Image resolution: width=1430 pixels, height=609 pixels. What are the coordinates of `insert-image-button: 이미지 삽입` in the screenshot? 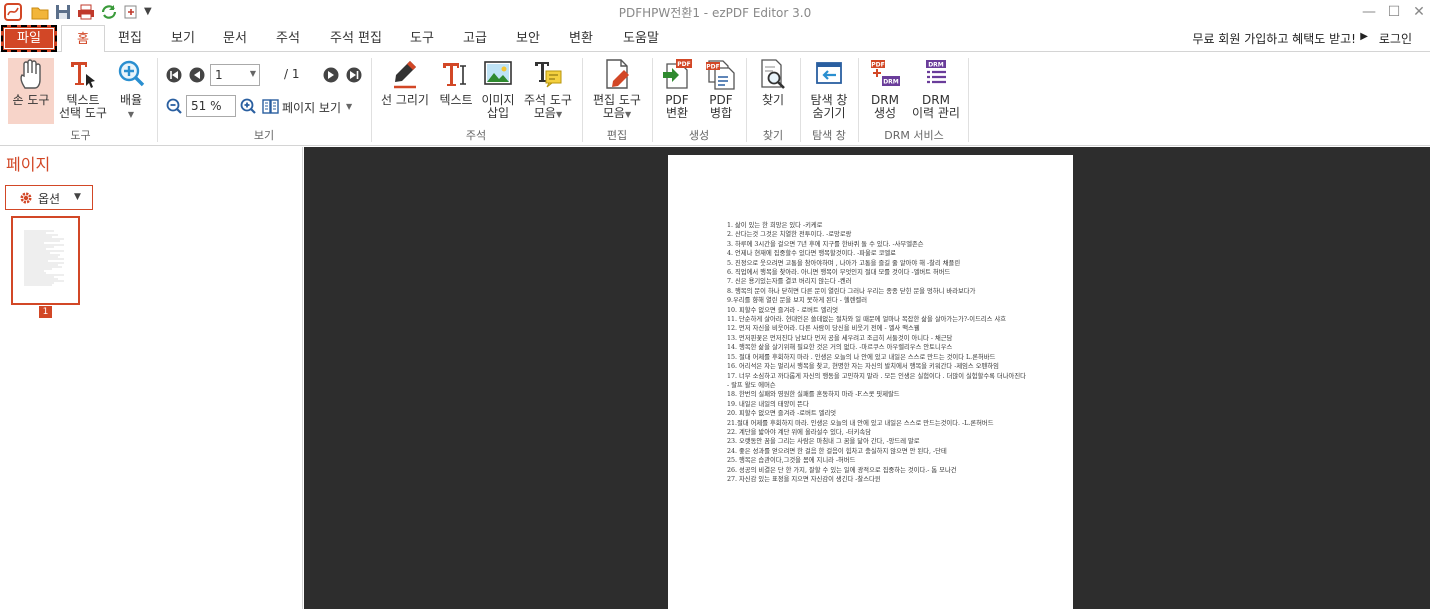 It's located at (498, 89).